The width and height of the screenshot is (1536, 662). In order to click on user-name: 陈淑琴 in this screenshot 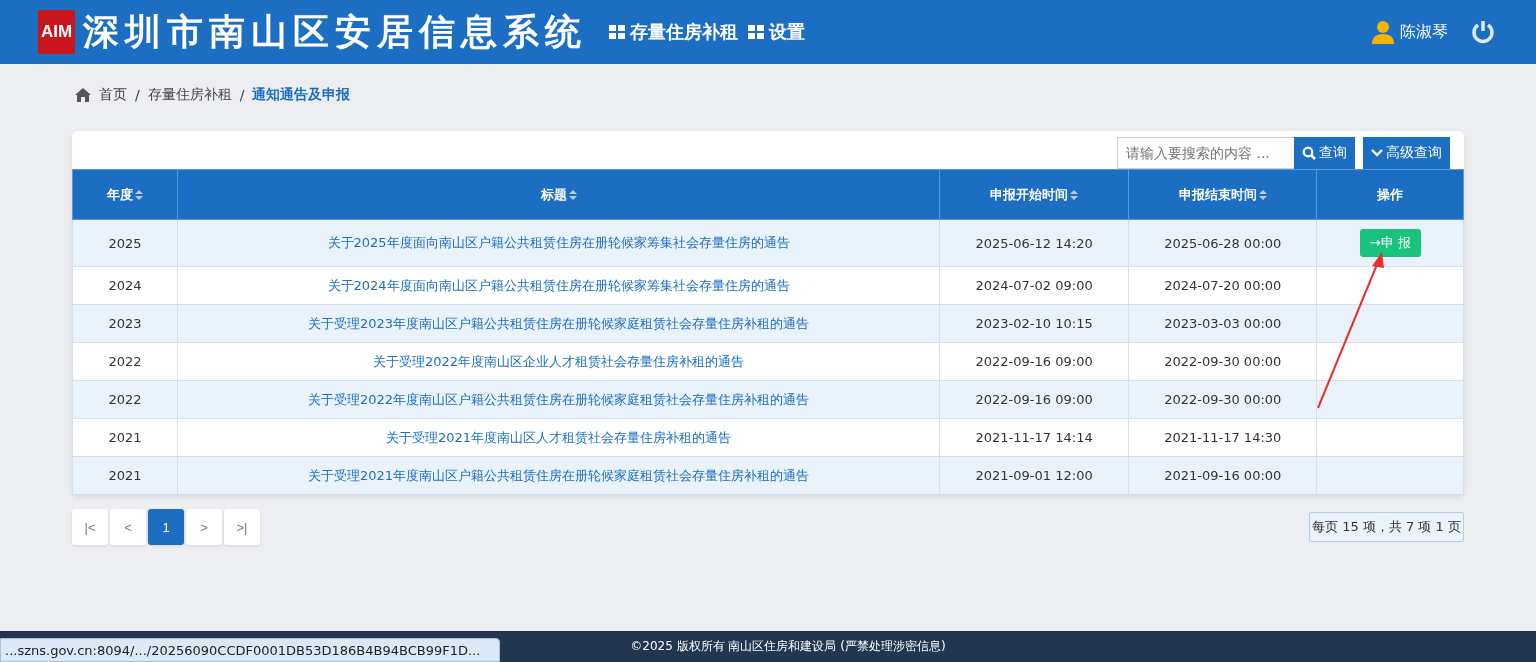, I will do `click(1424, 32)`.